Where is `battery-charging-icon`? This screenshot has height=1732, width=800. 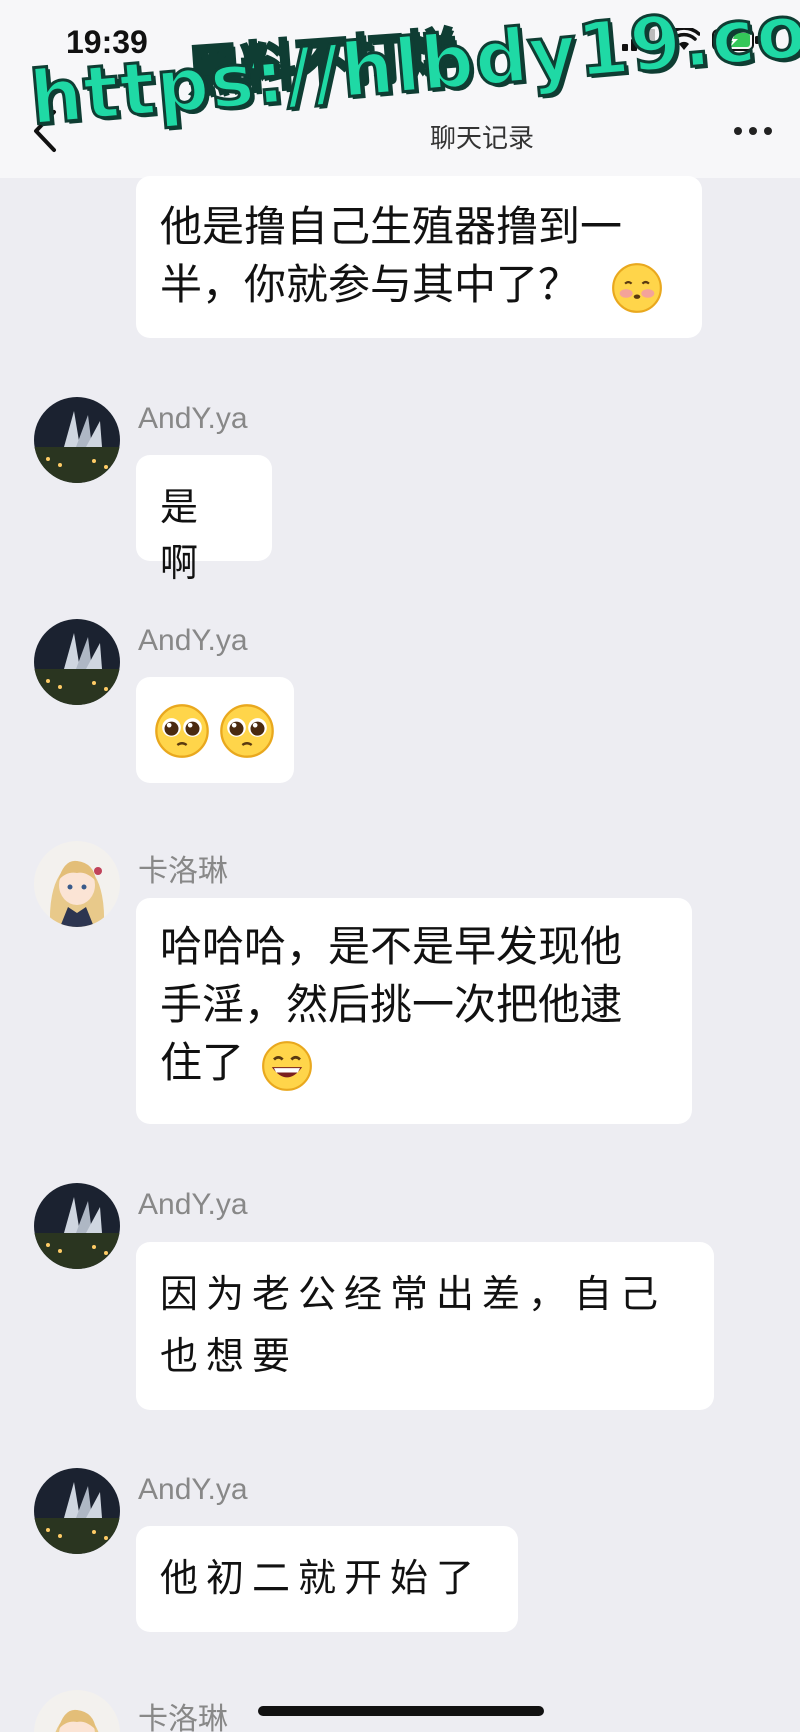
battery-charging-icon is located at coordinates (735, 40).